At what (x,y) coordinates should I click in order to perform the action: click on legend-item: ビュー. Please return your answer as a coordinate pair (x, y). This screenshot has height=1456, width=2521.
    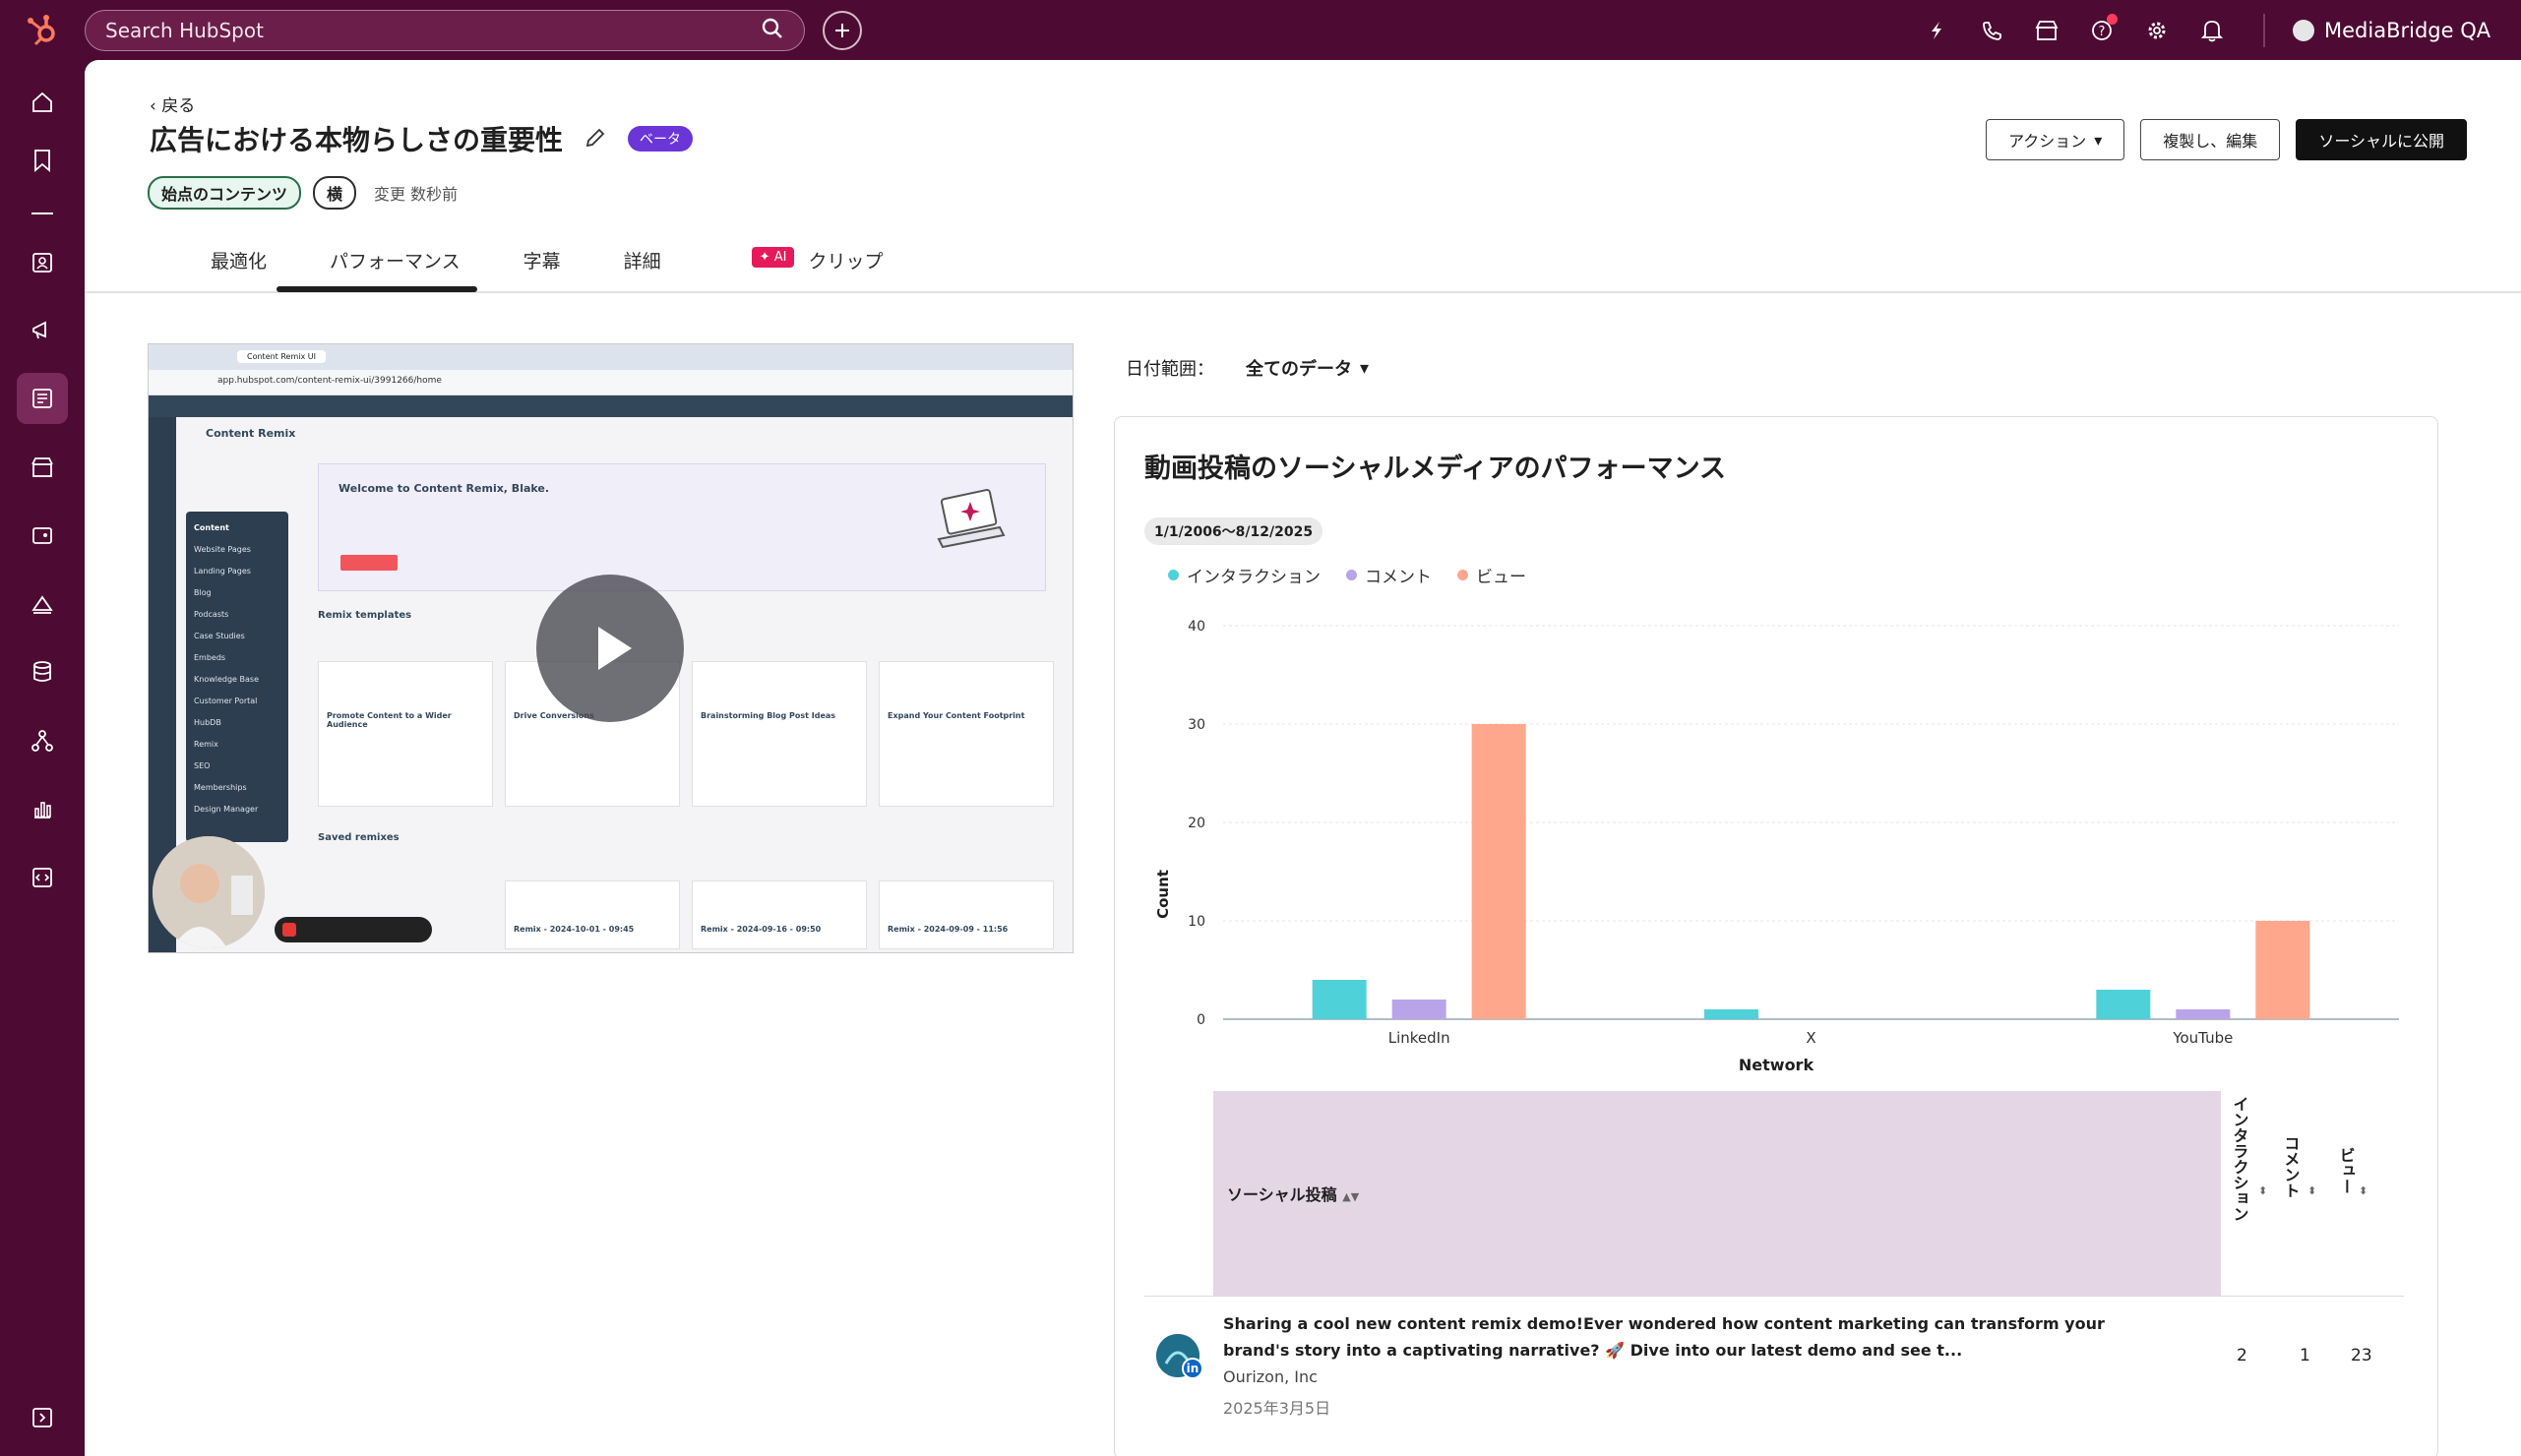
    Looking at the image, I should click on (1491, 575).